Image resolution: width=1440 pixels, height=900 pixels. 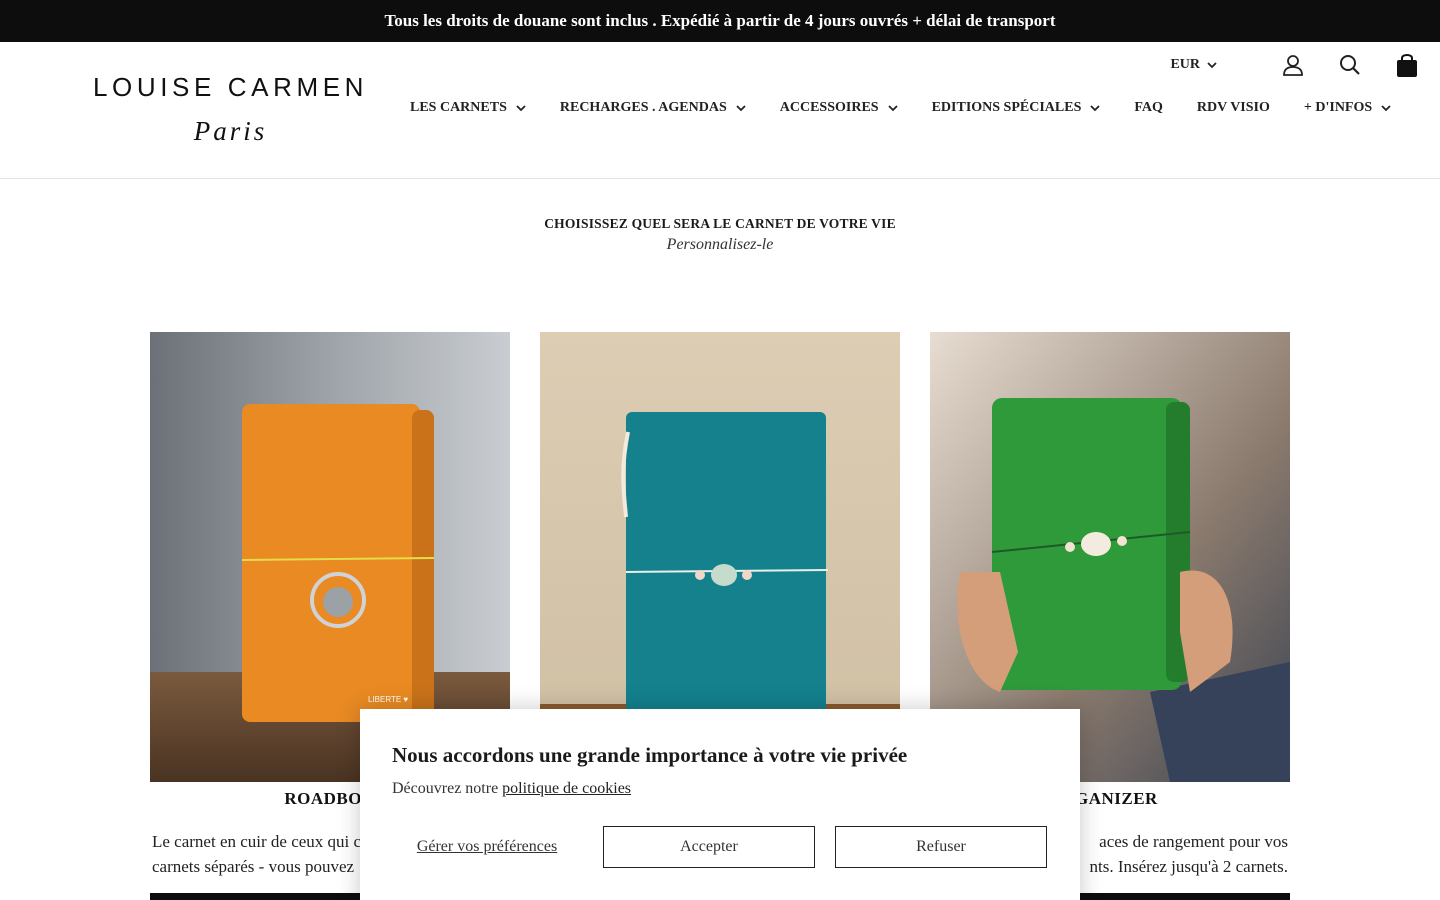 What do you see at coordinates (445, 788) in the screenshot?
I see `cookie-text-label: Découvrez notre` at bounding box center [445, 788].